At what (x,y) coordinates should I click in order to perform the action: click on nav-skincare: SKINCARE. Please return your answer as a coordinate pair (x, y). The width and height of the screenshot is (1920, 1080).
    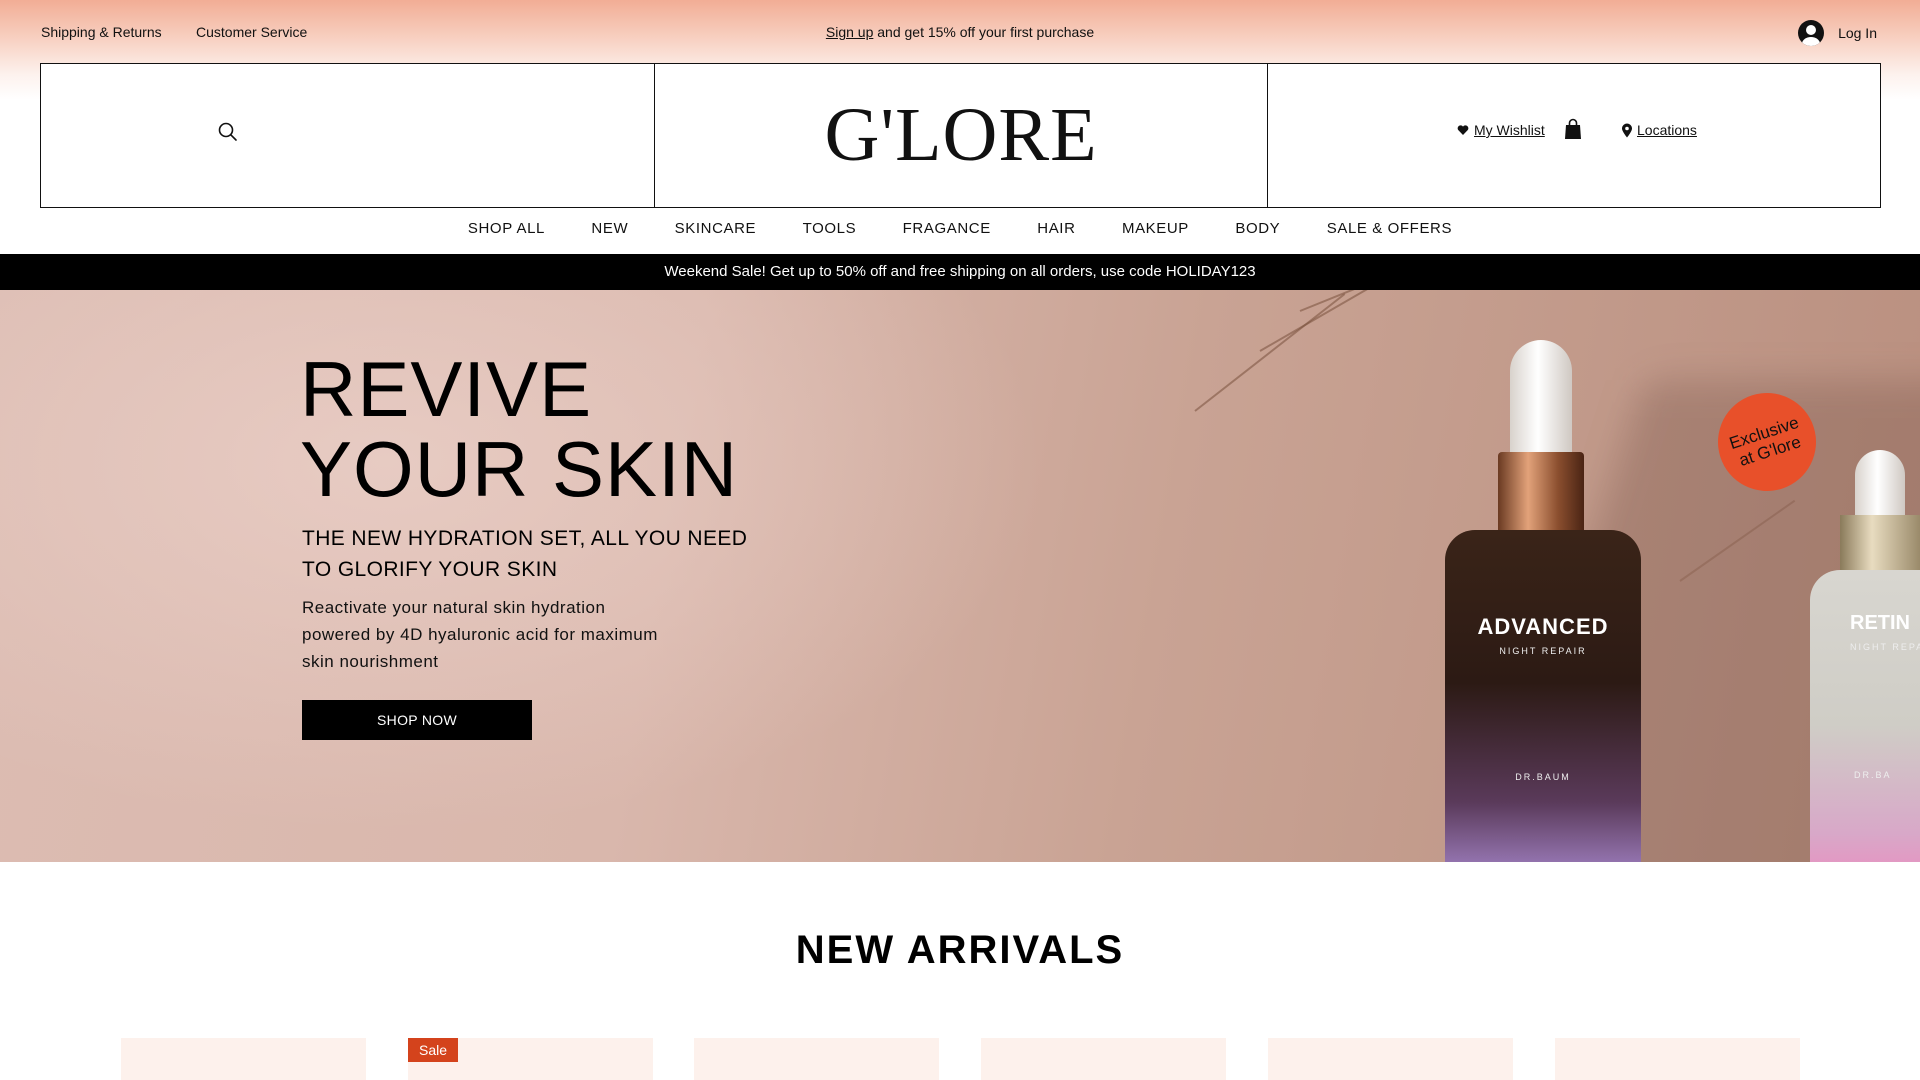
    Looking at the image, I should click on (716, 228).